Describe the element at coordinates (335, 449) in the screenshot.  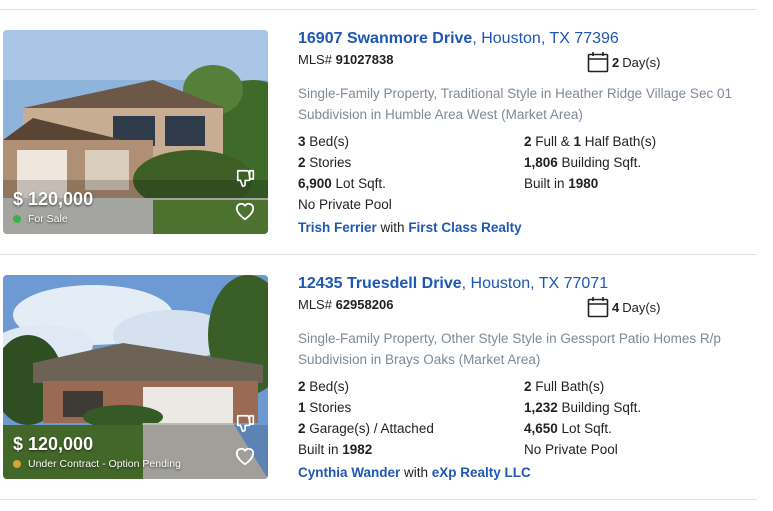
I see `detail-year-built: Built in 1982` at that location.